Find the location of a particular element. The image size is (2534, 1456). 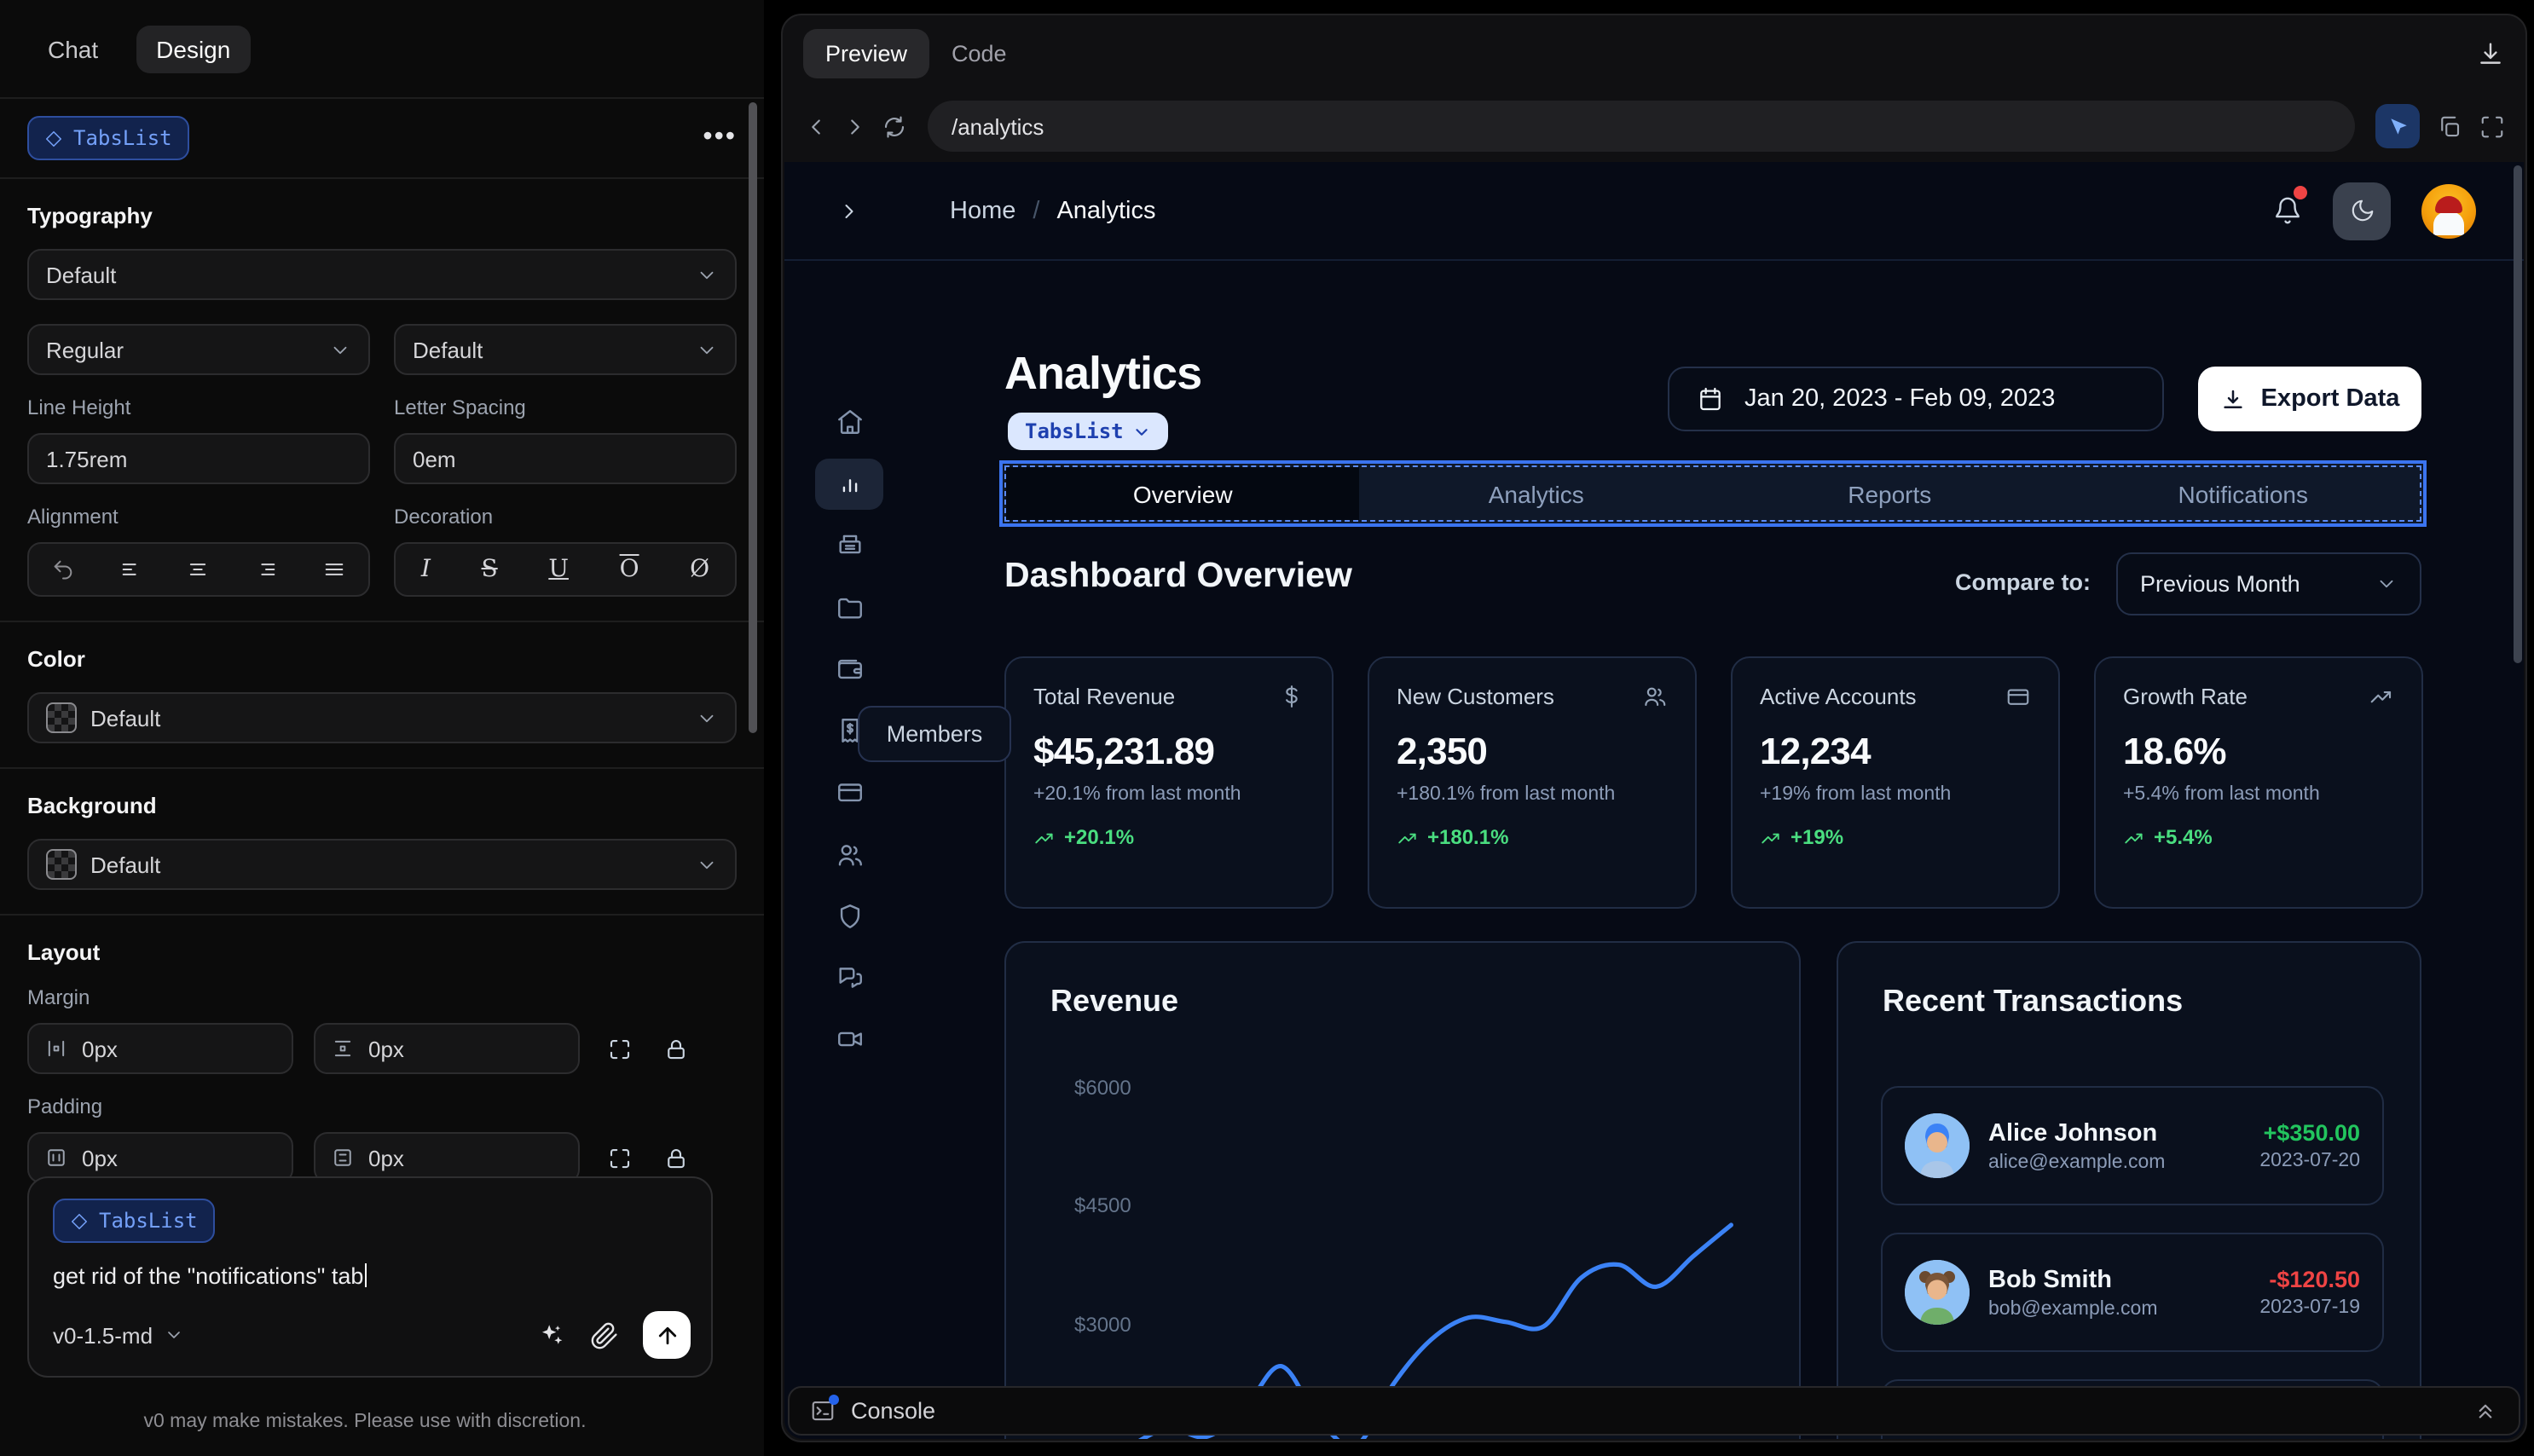

alignment-group is located at coordinates (198, 569).